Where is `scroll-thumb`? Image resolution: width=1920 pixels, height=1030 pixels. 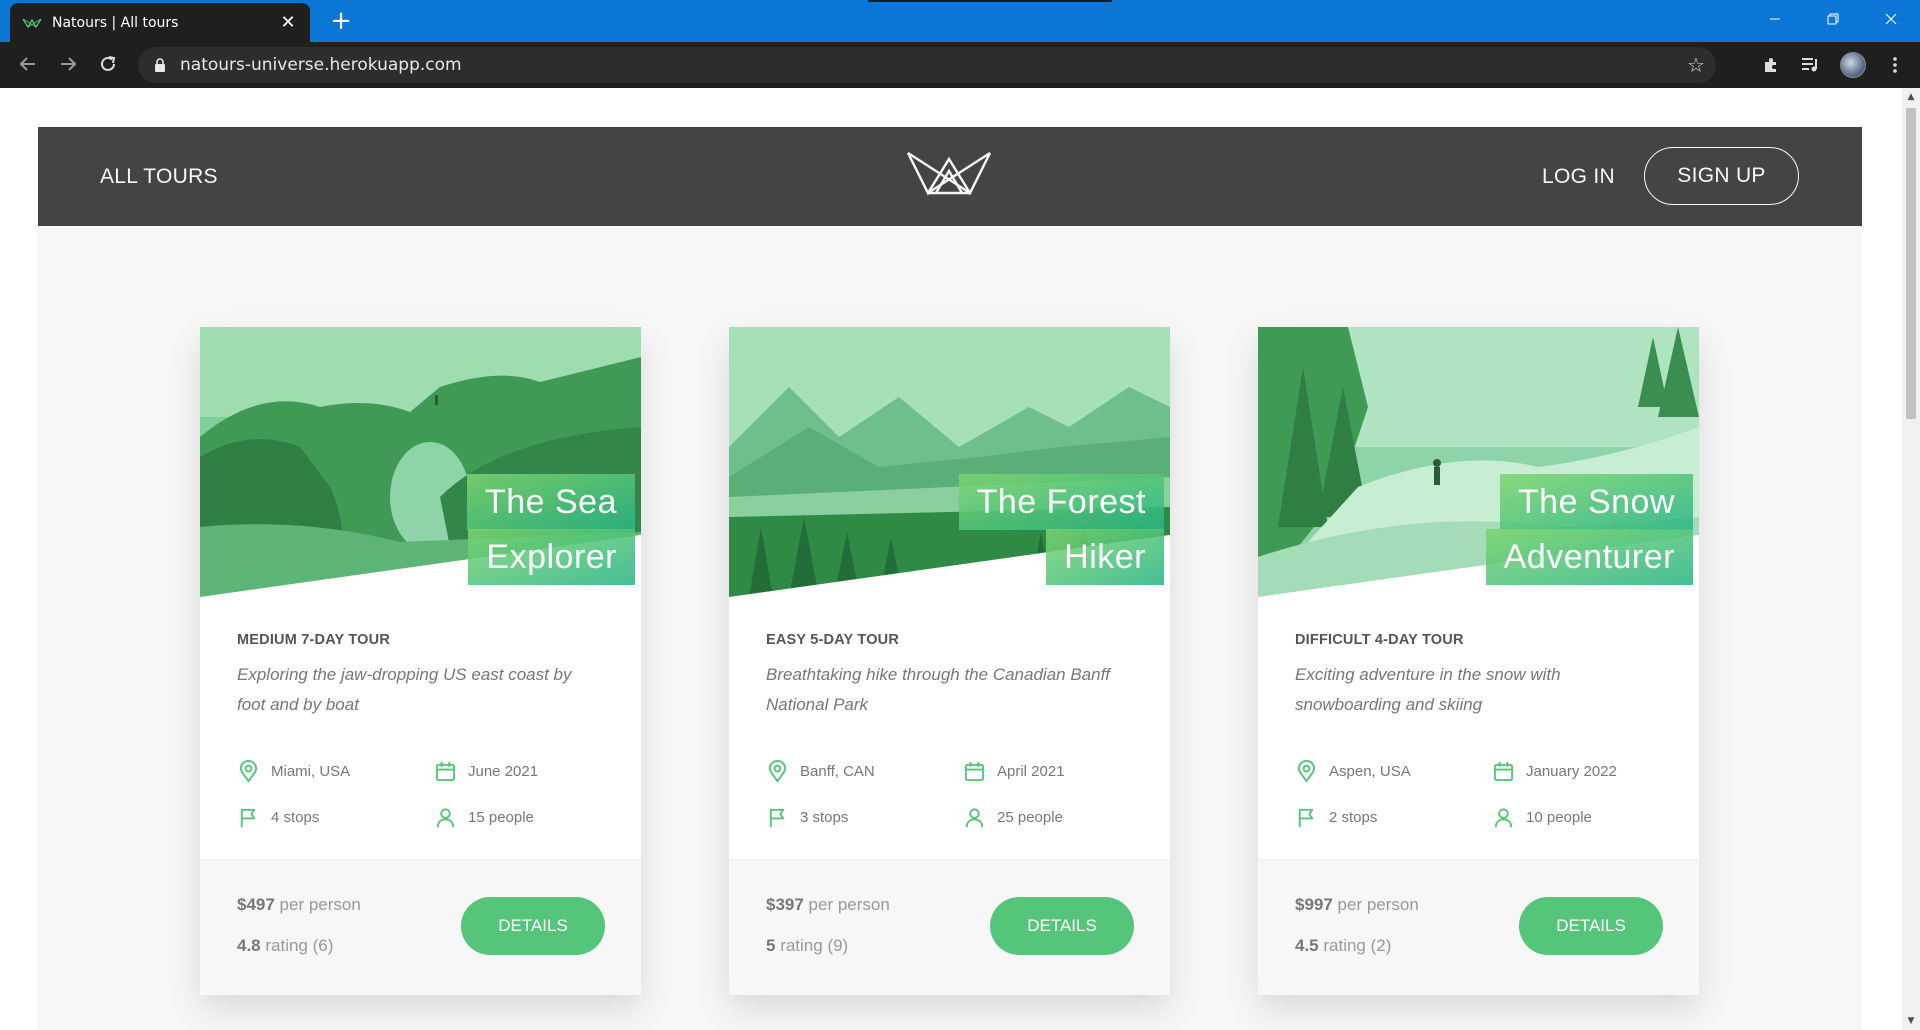
scroll-thumb is located at coordinates (1911, 263).